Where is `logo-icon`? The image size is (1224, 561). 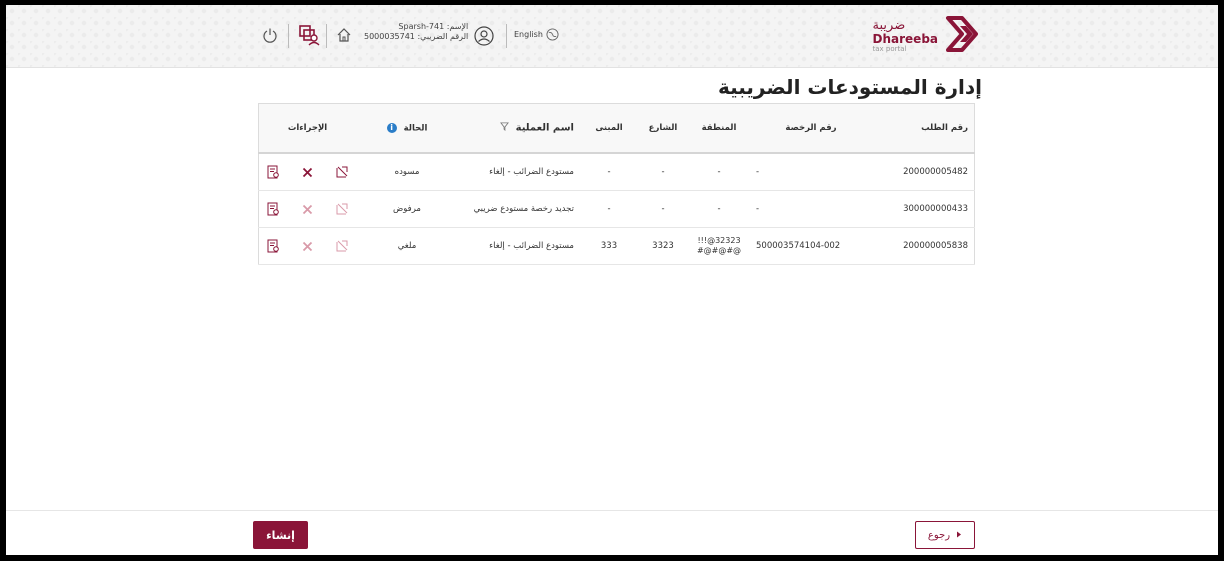
logo-icon is located at coordinates (965, 36).